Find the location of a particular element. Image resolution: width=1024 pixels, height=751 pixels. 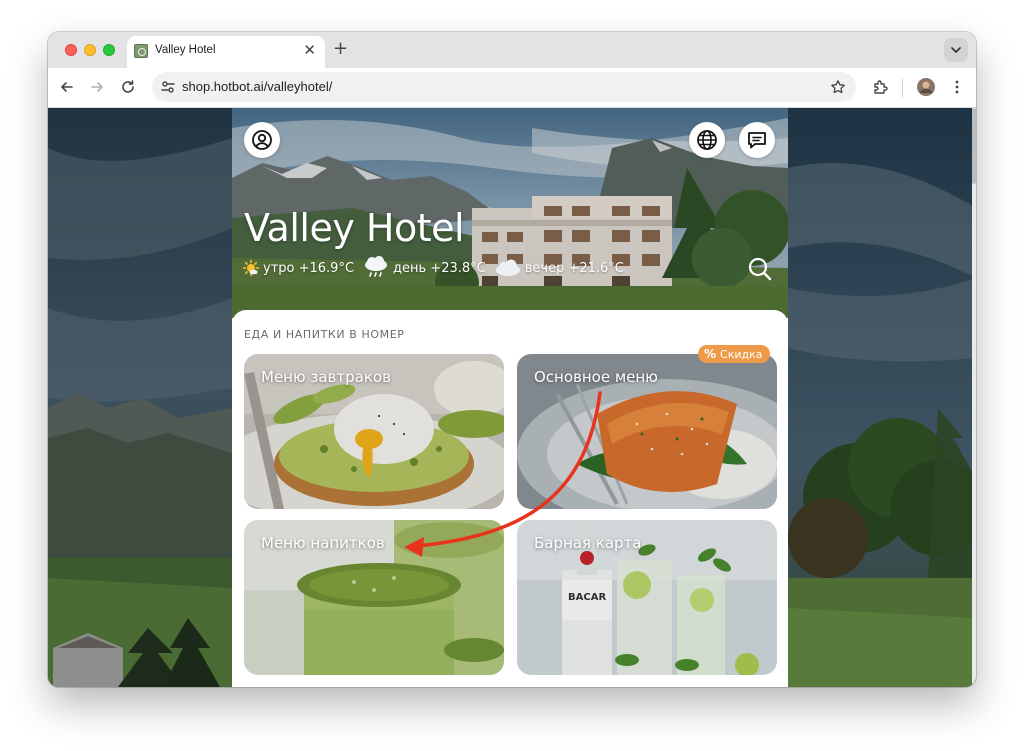

card-bar-label: Барная карта is located at coordinates (588, 543).